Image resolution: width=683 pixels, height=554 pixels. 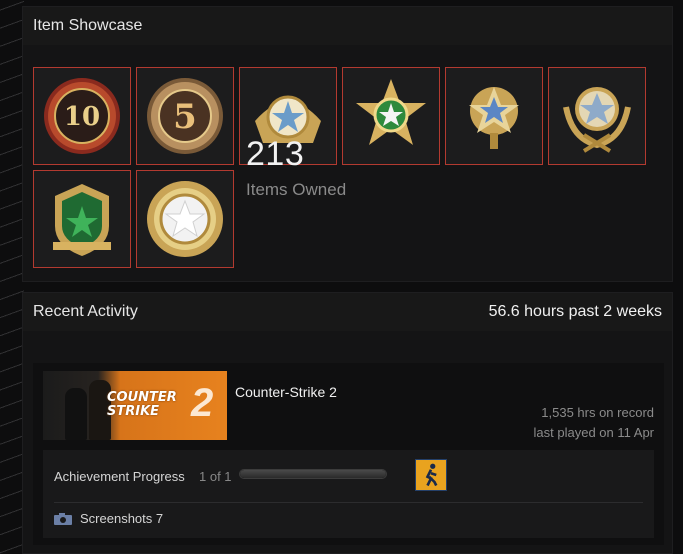 What do you see at coordinates (202, 403) in the screenshot?
I see `game-logo-number: 2` at bounding box center [202, 403].